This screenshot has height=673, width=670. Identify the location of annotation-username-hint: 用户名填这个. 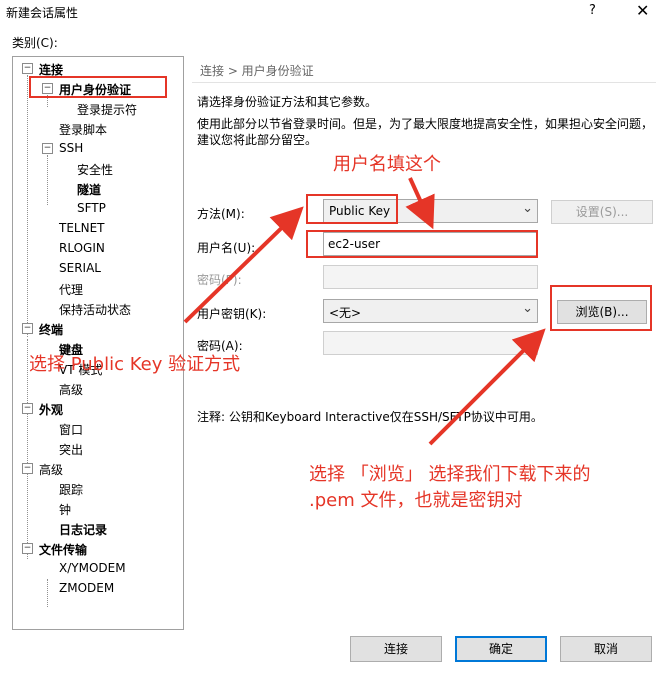
(387, 164).